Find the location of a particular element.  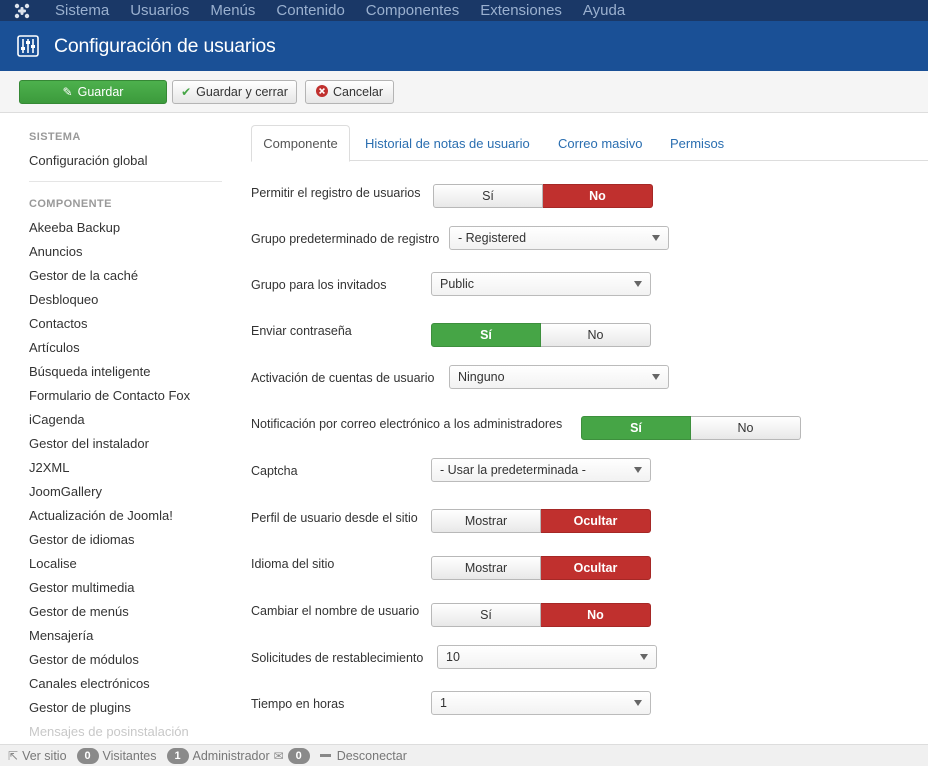

change-username-label: Cambiar el nombre de usuario is located at coordinates (335, 611).